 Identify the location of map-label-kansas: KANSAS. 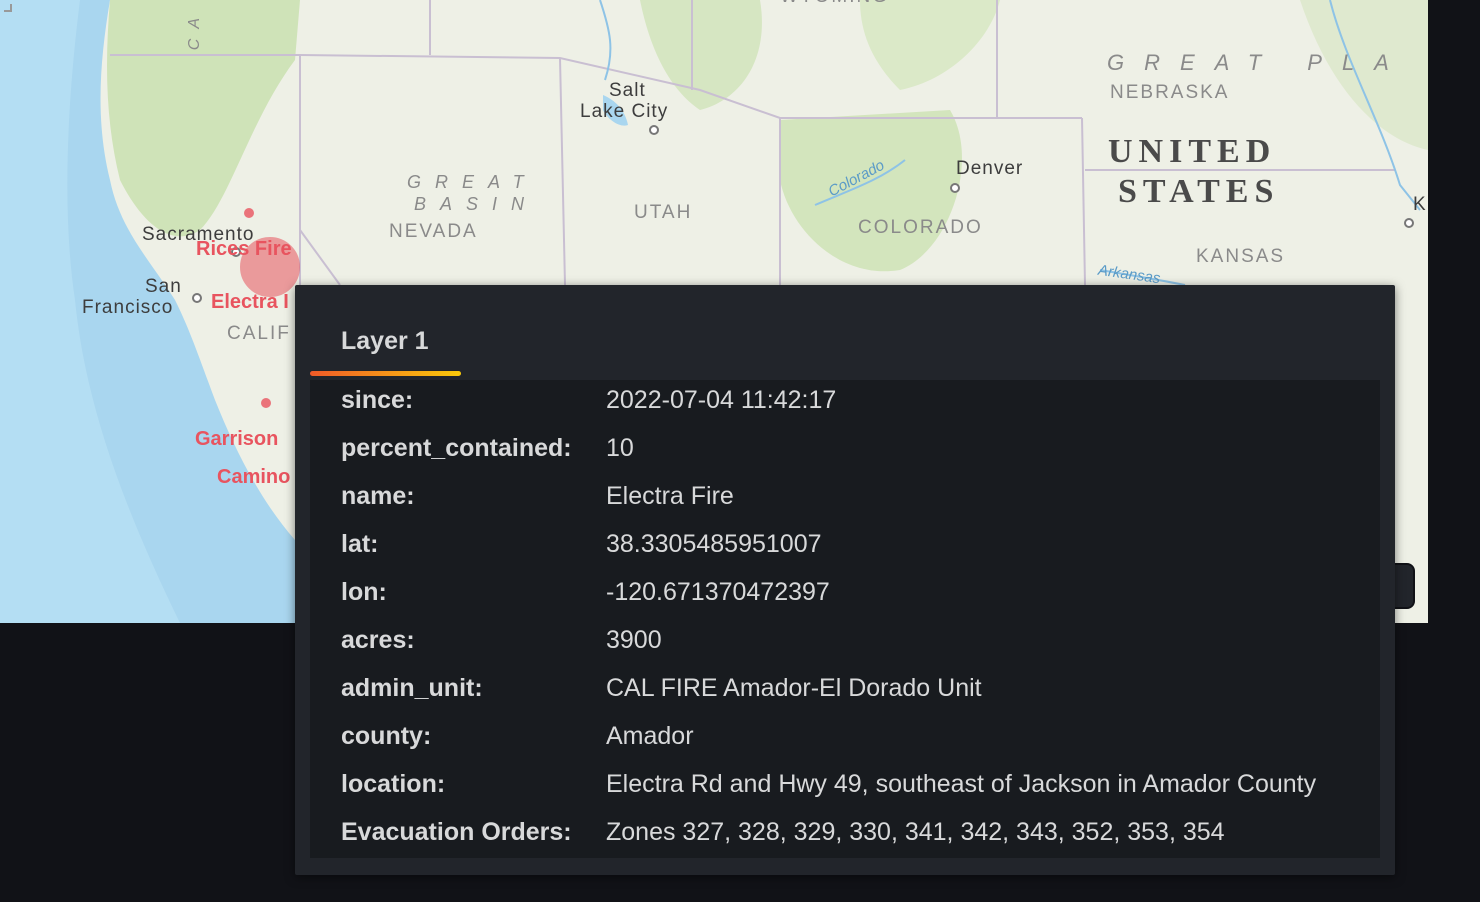
(1241, 256).